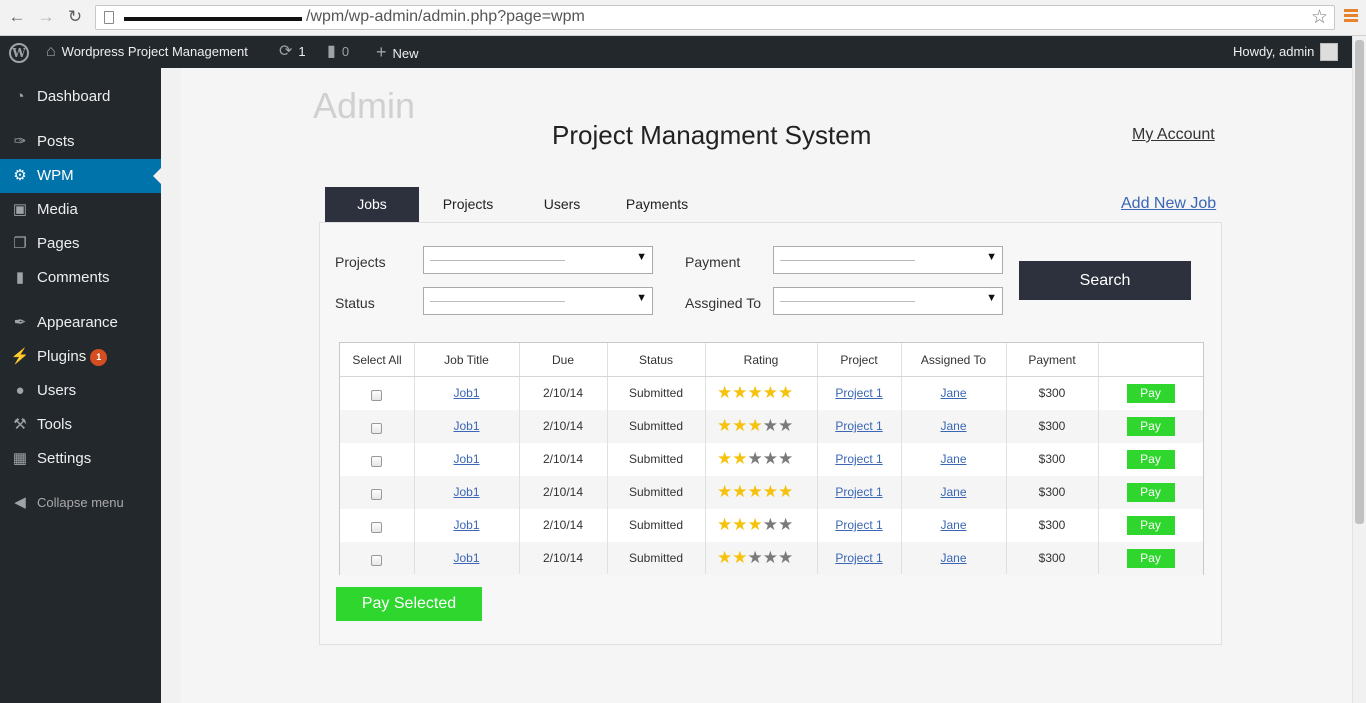 The width and height of the screenshot is (1366, 703). Describe the element at coordinates (538, 301) in the screenshot. I see `status-select: ▼` at that location.